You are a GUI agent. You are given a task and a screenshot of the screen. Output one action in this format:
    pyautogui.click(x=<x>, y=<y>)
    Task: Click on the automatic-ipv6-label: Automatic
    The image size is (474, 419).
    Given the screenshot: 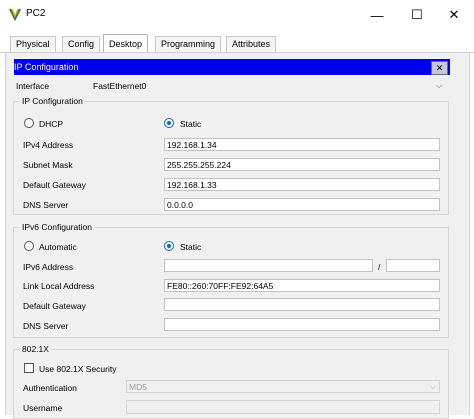 What is the action you would take?
    pyautogui.click(x=58, y=247)
    